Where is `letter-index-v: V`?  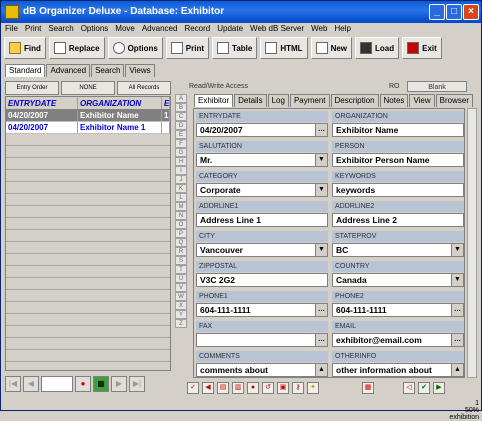
letter-index-v: V is located at coordinates (181, 287).